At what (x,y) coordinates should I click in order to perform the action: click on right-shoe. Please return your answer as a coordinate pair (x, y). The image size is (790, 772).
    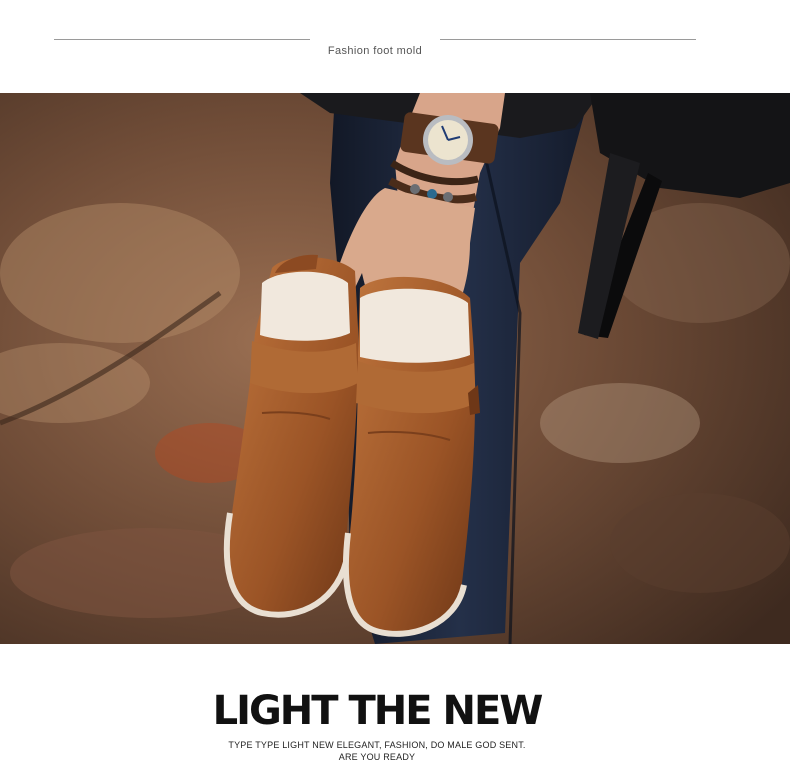
    Looking at the image, I should click on (411, 456).